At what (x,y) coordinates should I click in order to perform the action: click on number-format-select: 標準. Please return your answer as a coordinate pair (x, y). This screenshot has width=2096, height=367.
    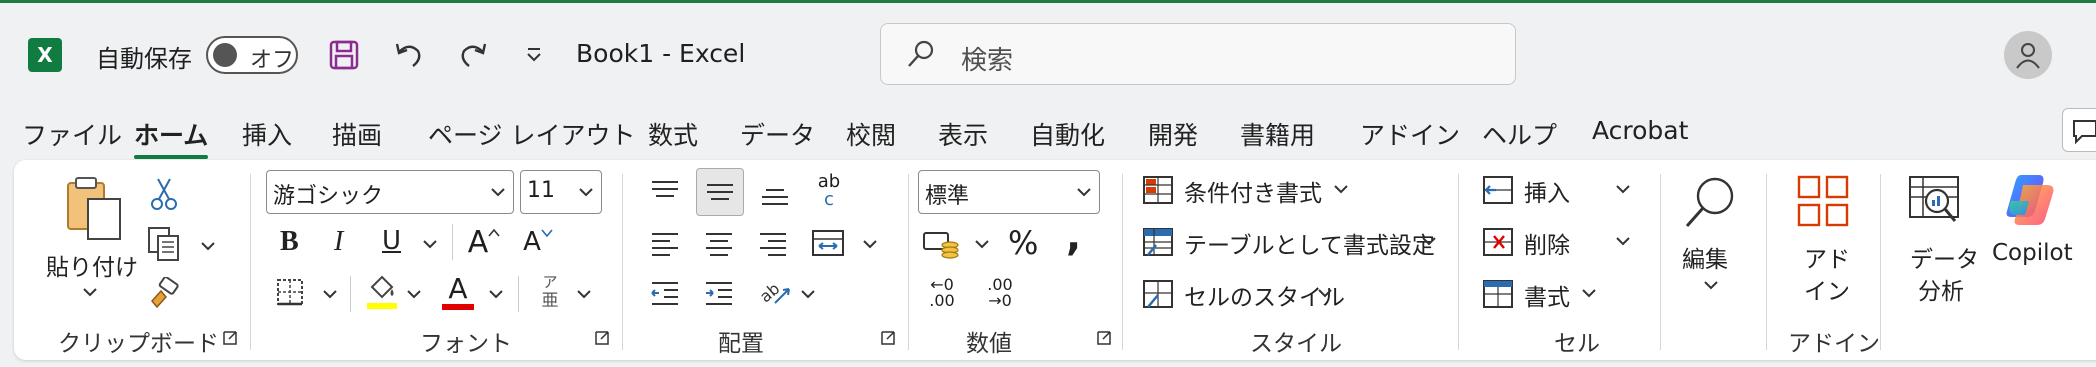
    Looking at the image, I should click on (1009, 192).